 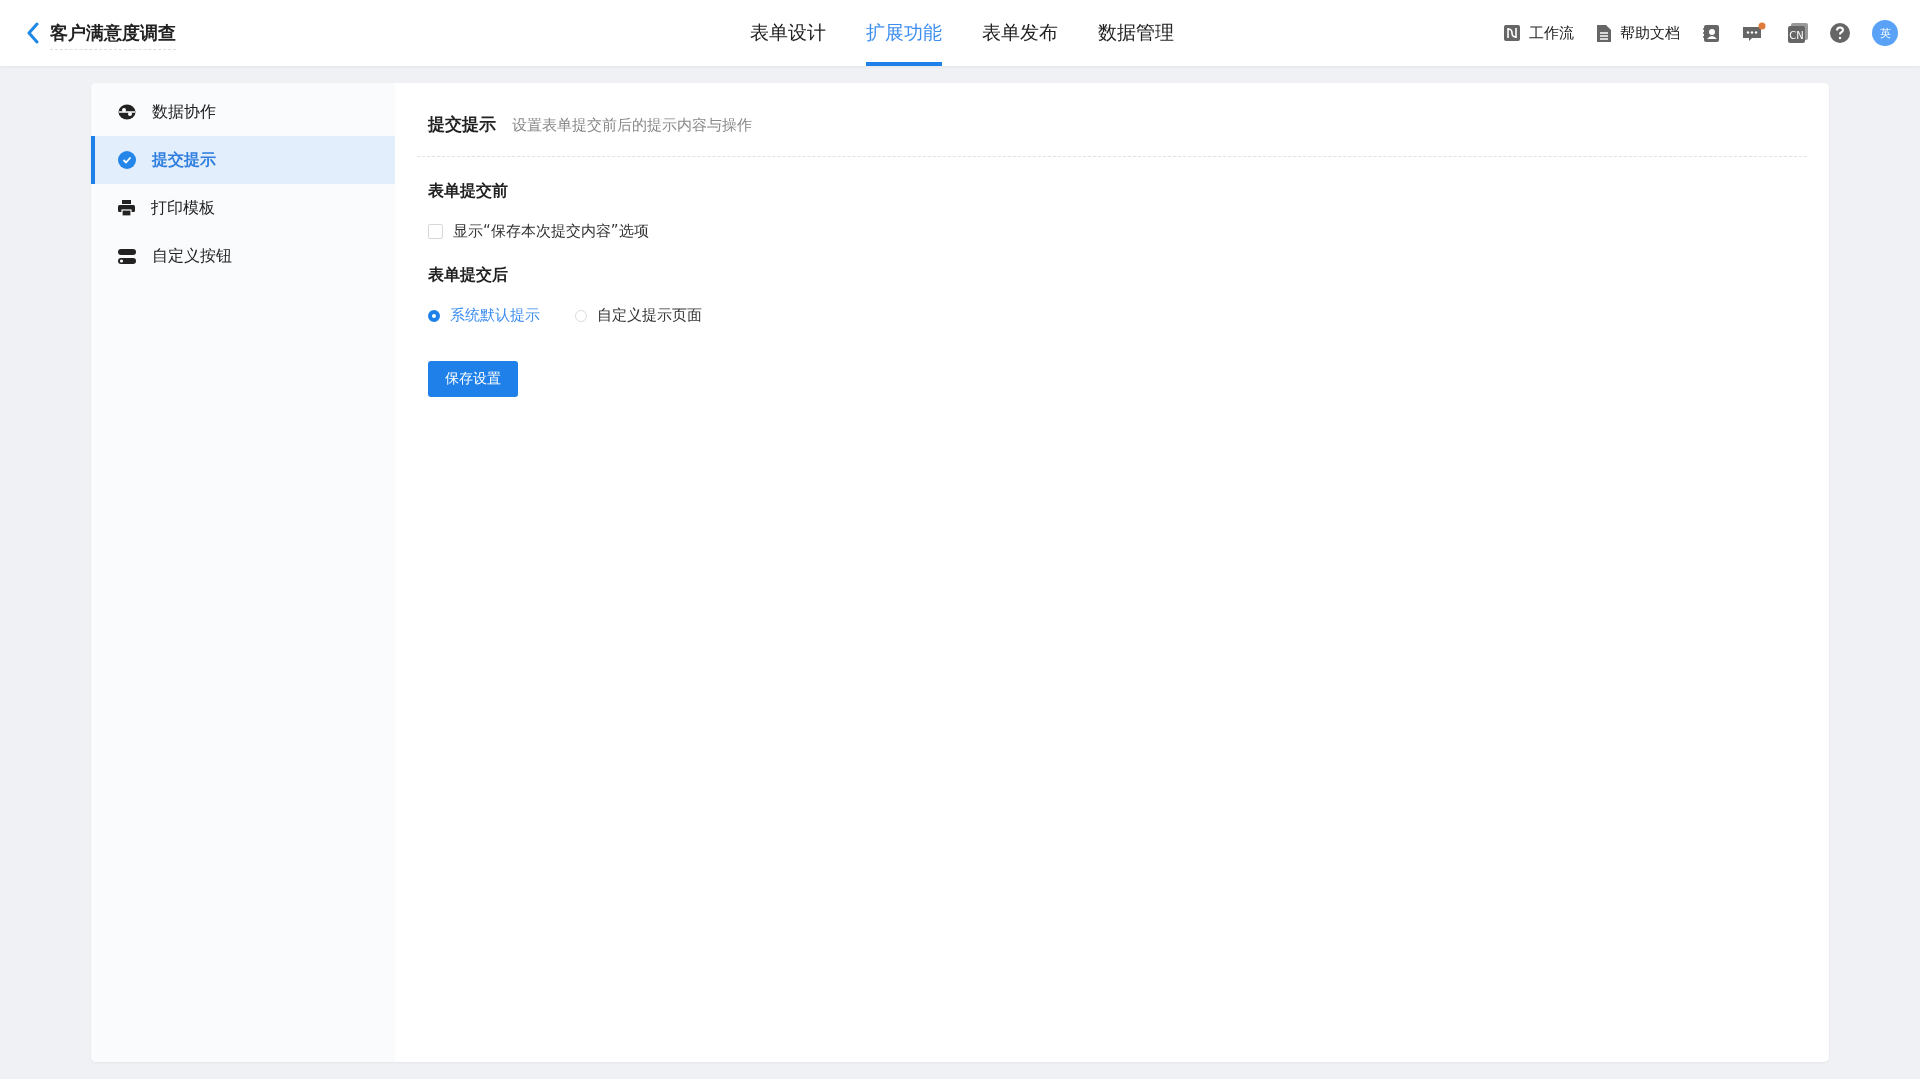 I want to click on language-icon: CN, so click(x=1798, y=33).